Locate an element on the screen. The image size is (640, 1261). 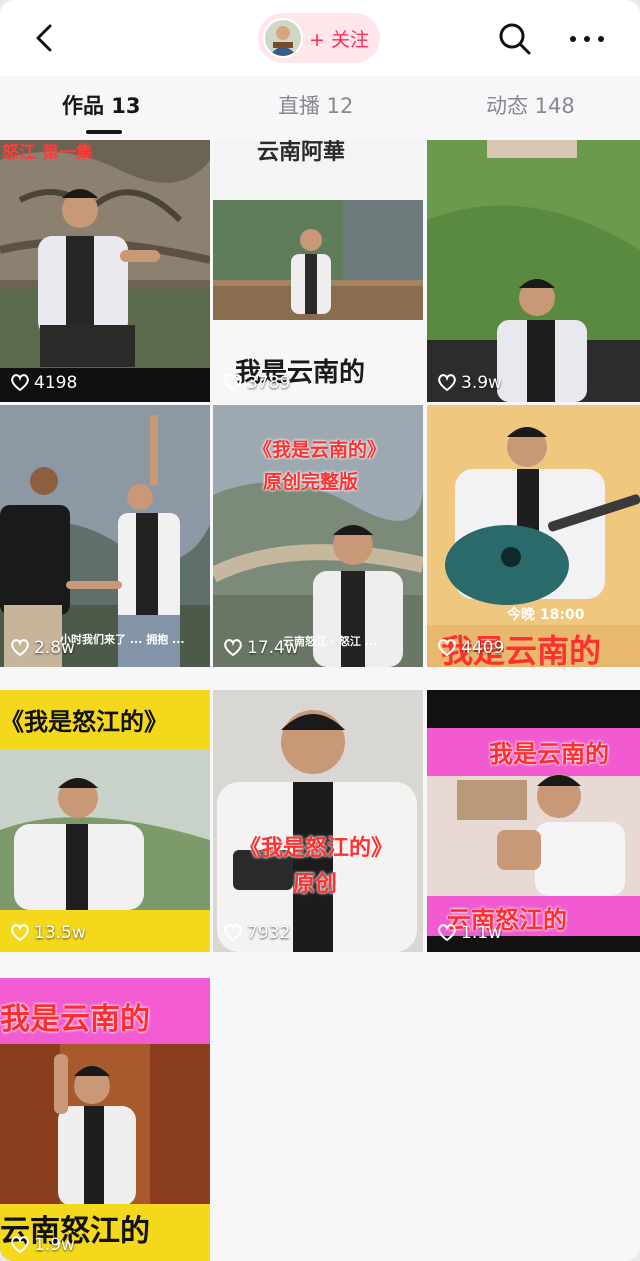
like-count: 3789 is located at coordinates (256, 383).